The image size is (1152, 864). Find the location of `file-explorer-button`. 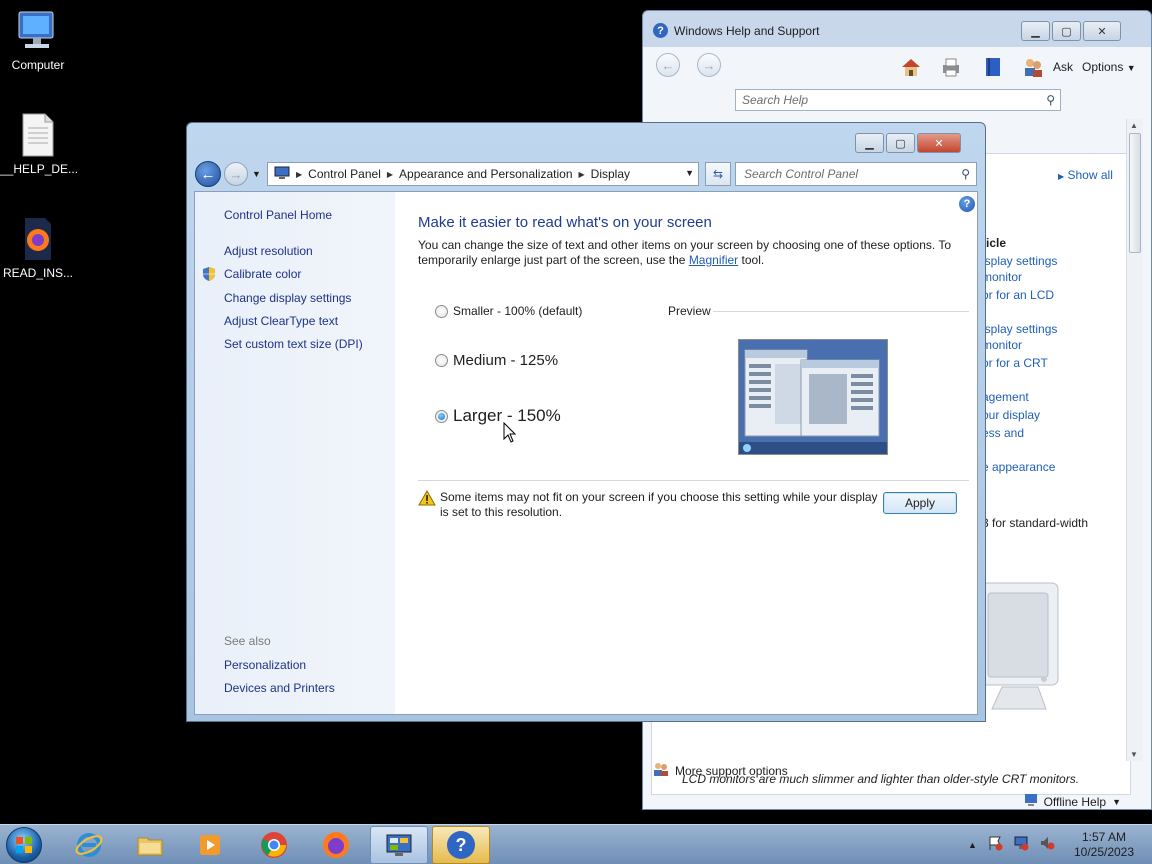

file-explorer-button is located at coordinates (150, 845).